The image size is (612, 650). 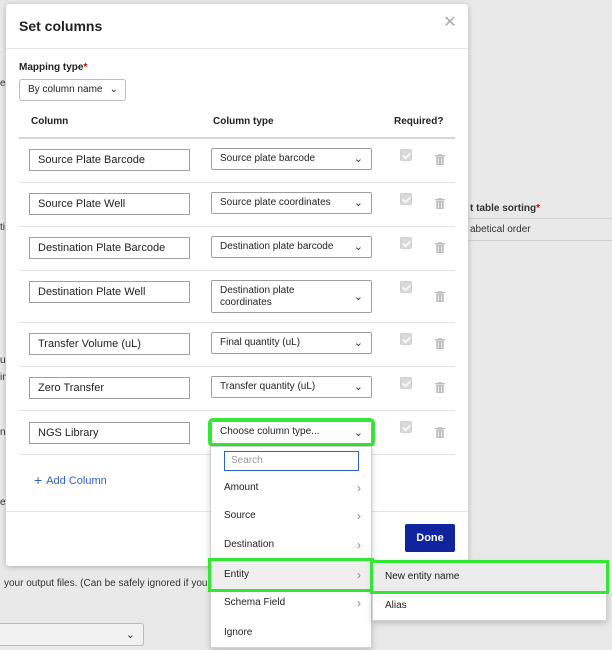 I want to click on menu-item-schema-field: Schema Field ›, so click(x=291, y=603).